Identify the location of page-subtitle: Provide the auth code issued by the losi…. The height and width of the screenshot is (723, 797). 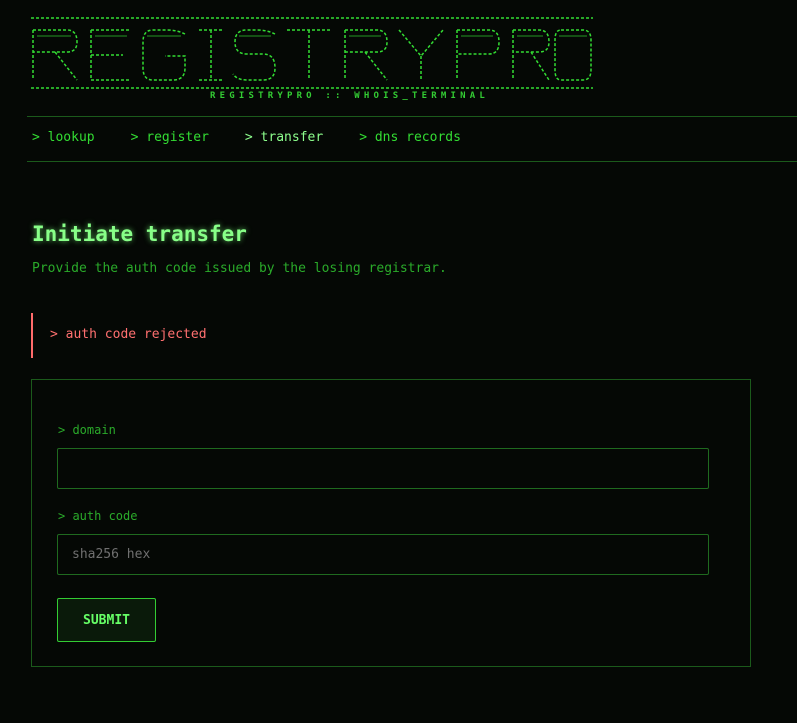
(239, 268).